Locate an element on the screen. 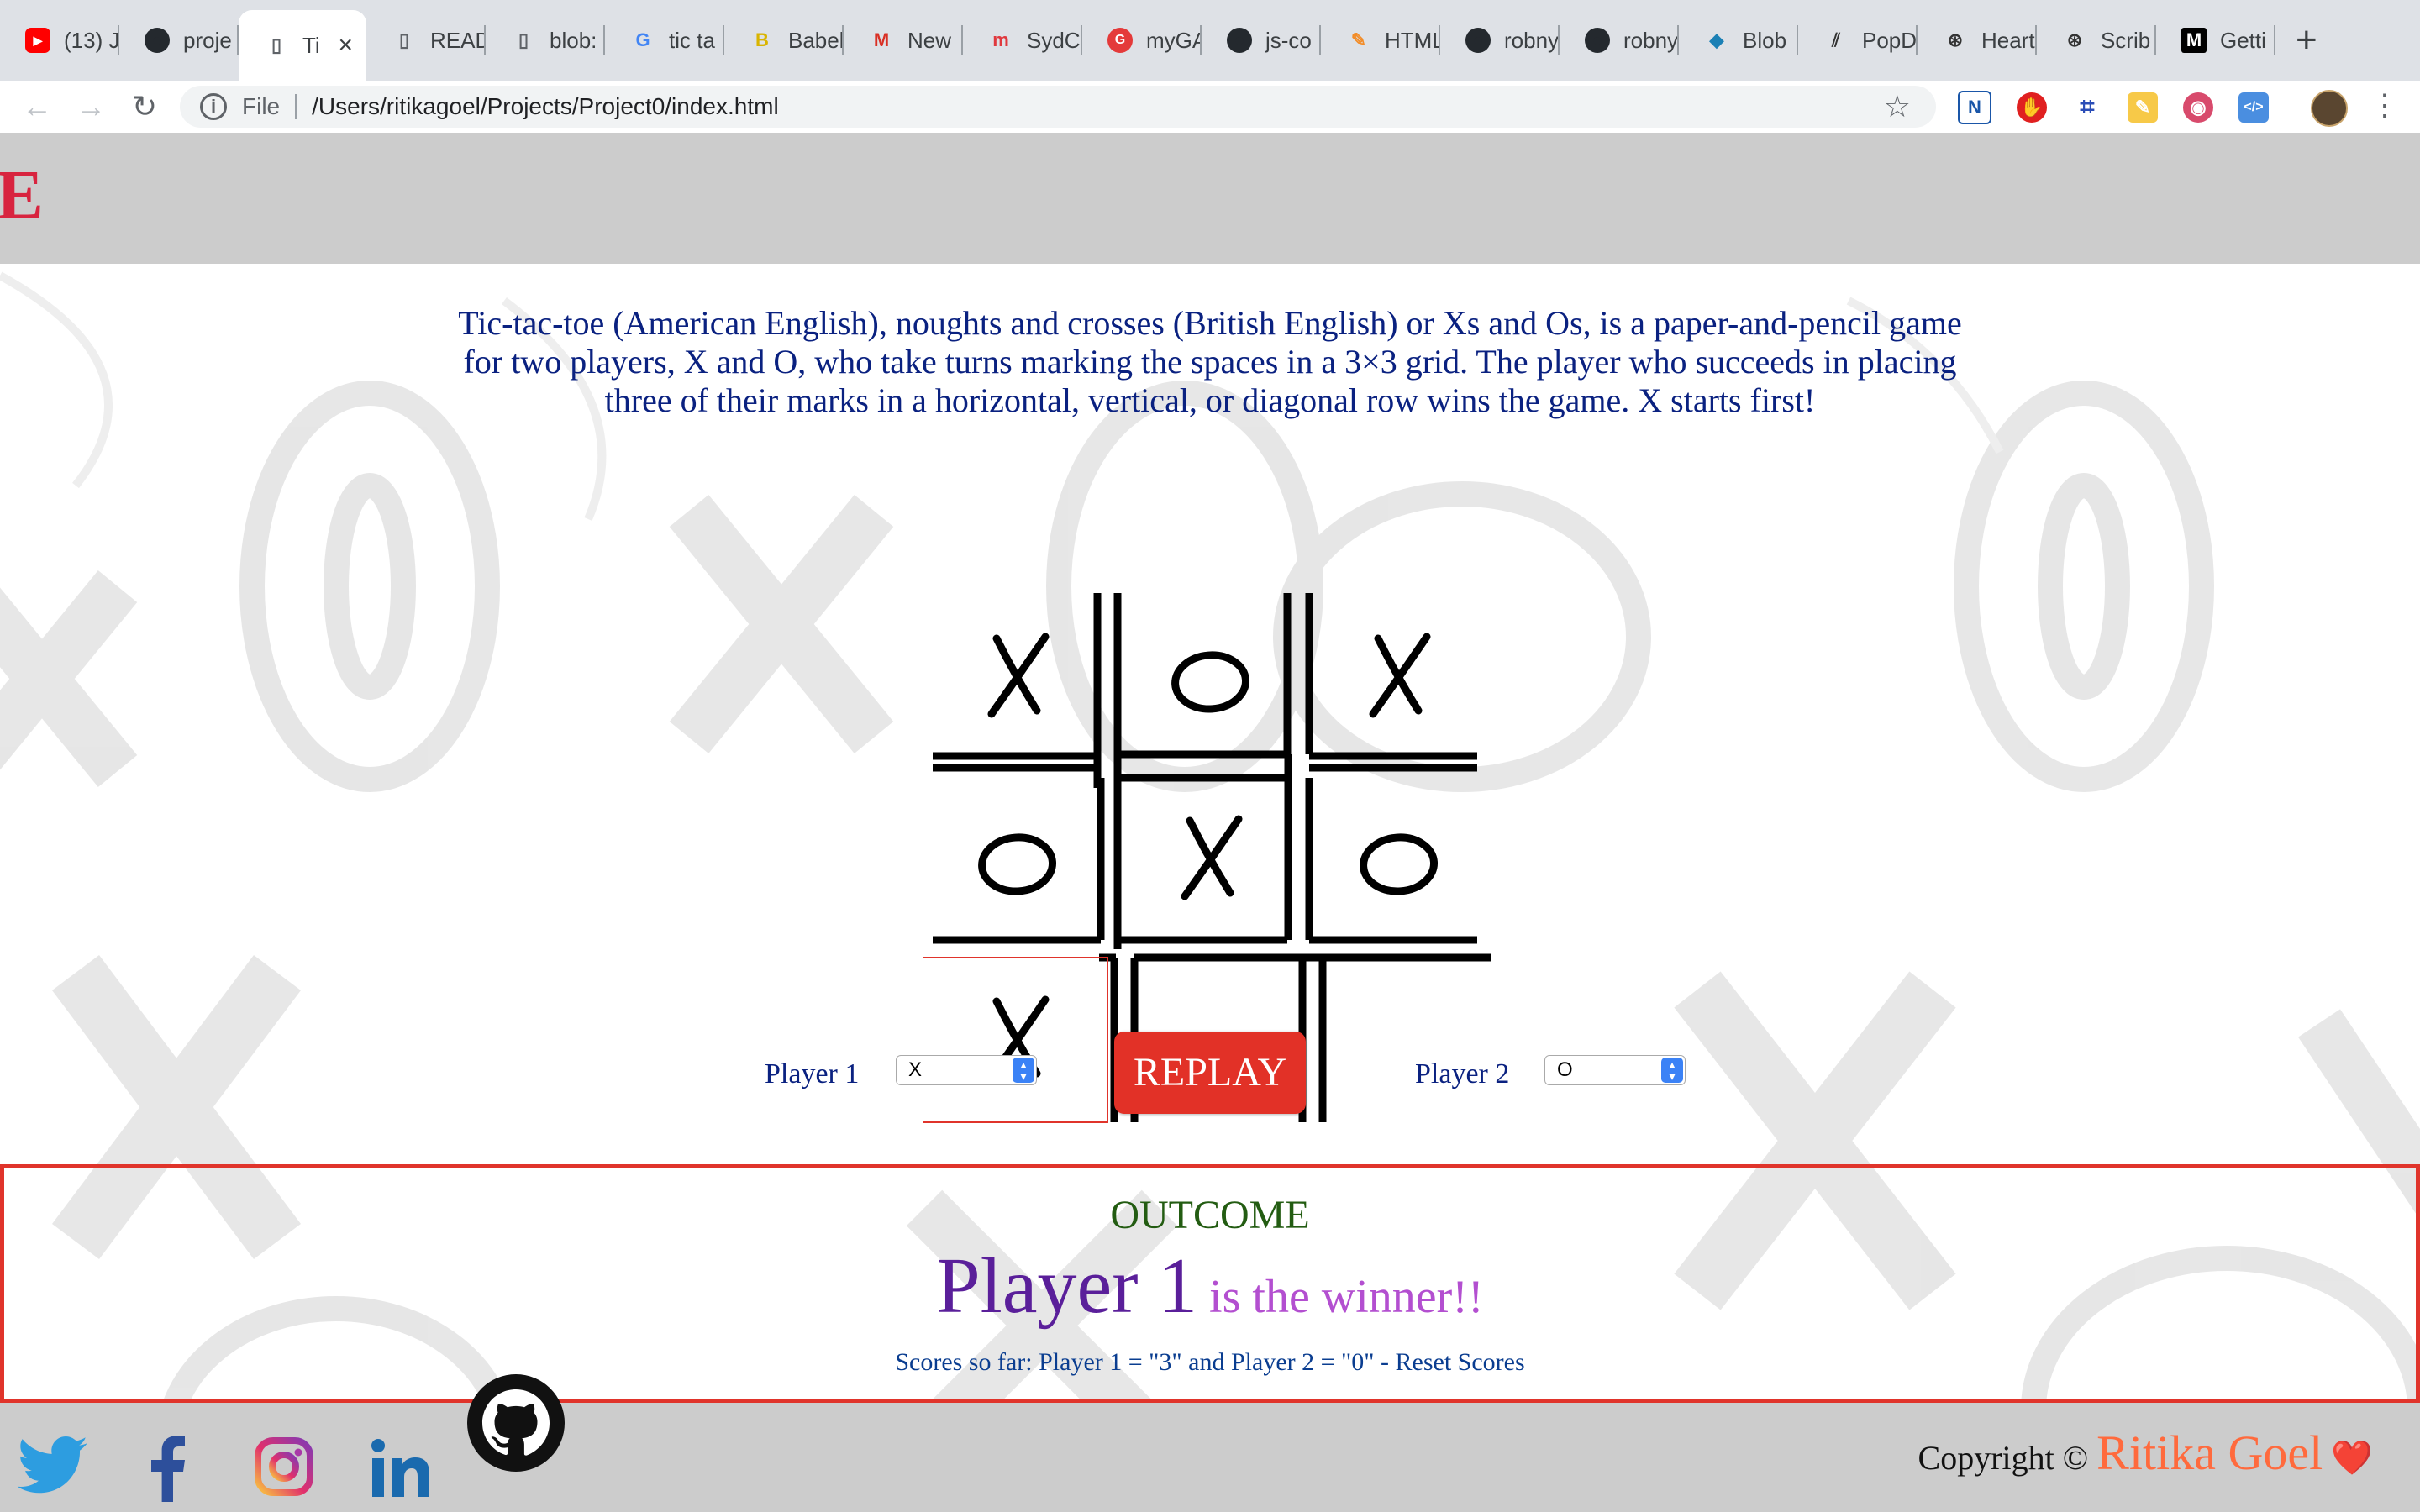 This screenshot has width=2420, height=1512. codepen-icon: ✎ is located at coordinates (1358, 39).